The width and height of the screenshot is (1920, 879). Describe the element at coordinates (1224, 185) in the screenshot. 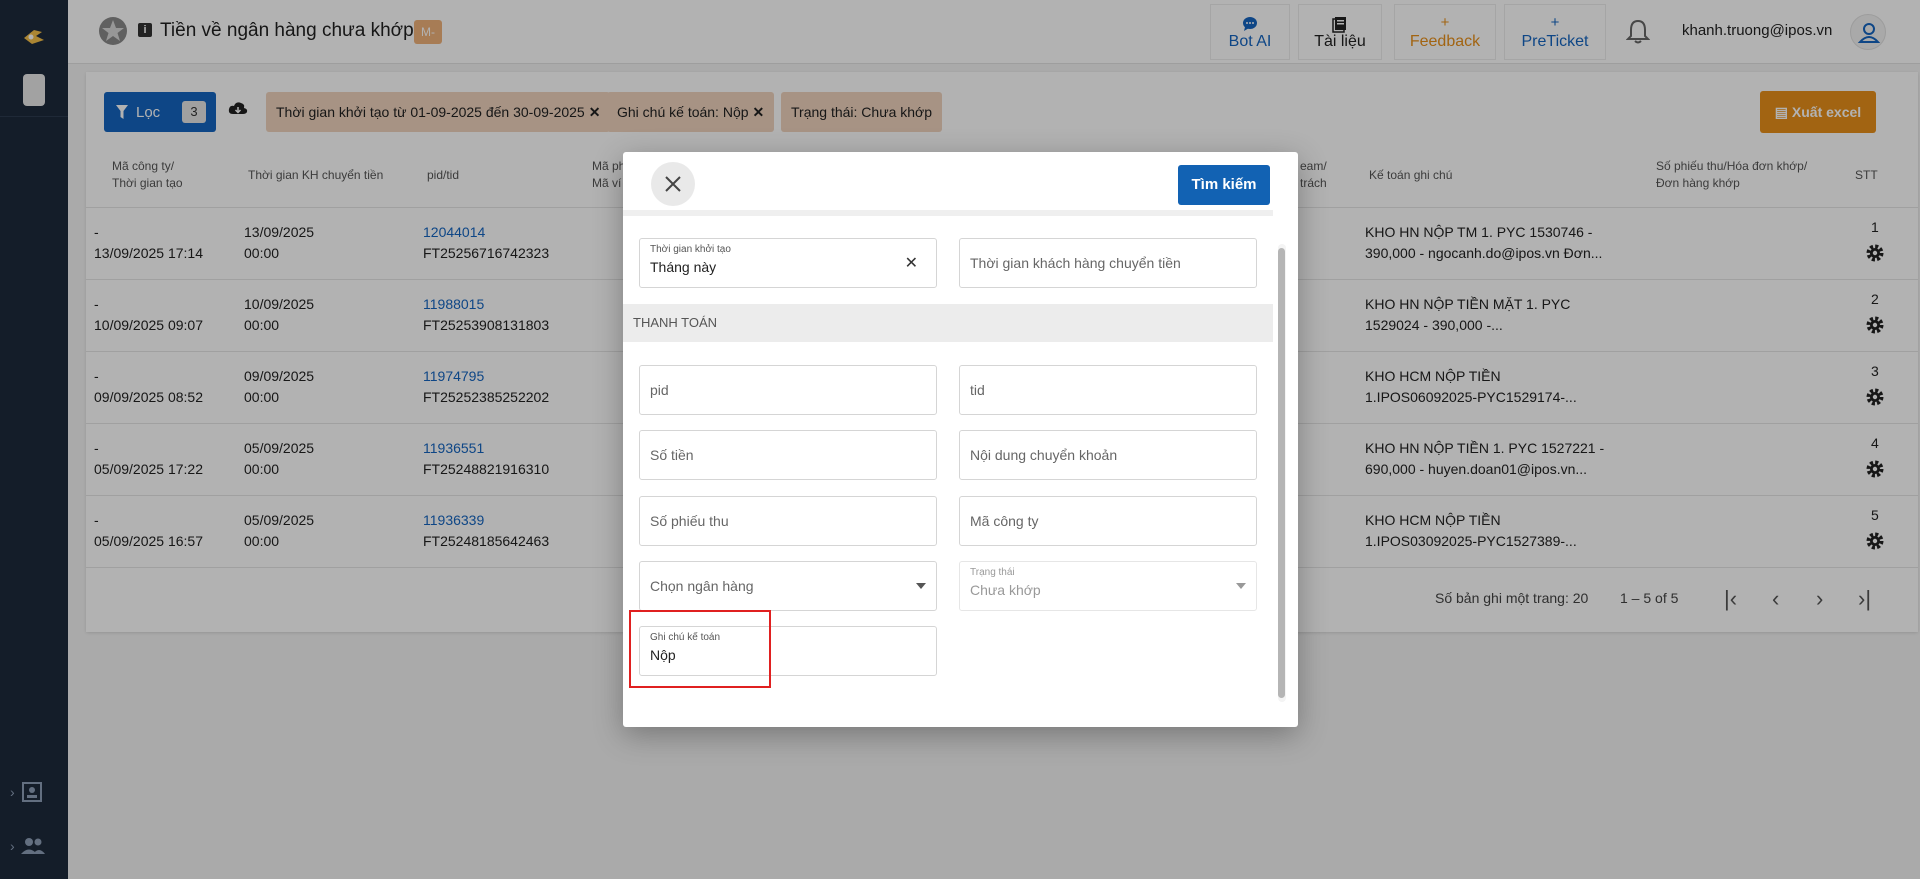

I see `search-button: Tìm kiếm` at that location.